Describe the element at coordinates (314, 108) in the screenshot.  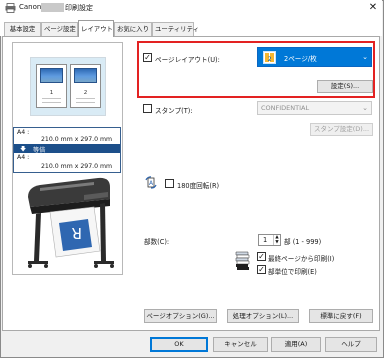
I see `stamp-select: CONFIDENTIAL ⌄` at that location.